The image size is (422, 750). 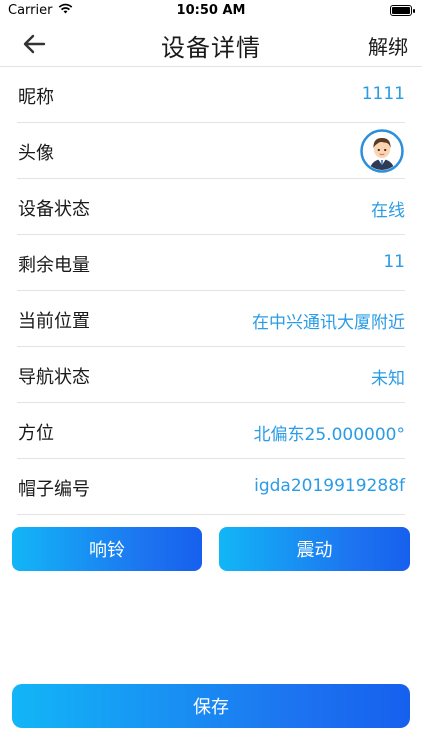 I want to click on row-navigation-status: 导航状态 未知, so click(x=211, y=375).